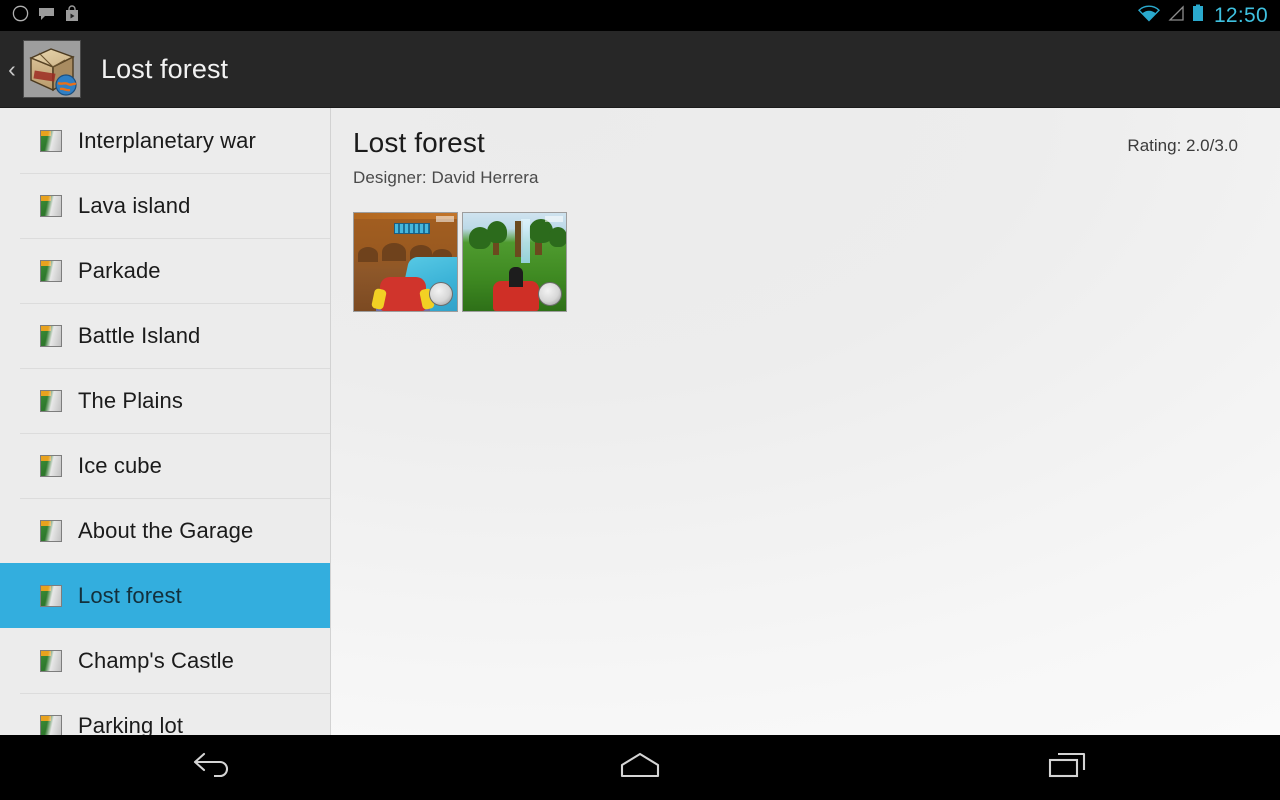 The width and height of the screenshot is (1280, 800). I want to click on notification-icons, so click(40, 15).